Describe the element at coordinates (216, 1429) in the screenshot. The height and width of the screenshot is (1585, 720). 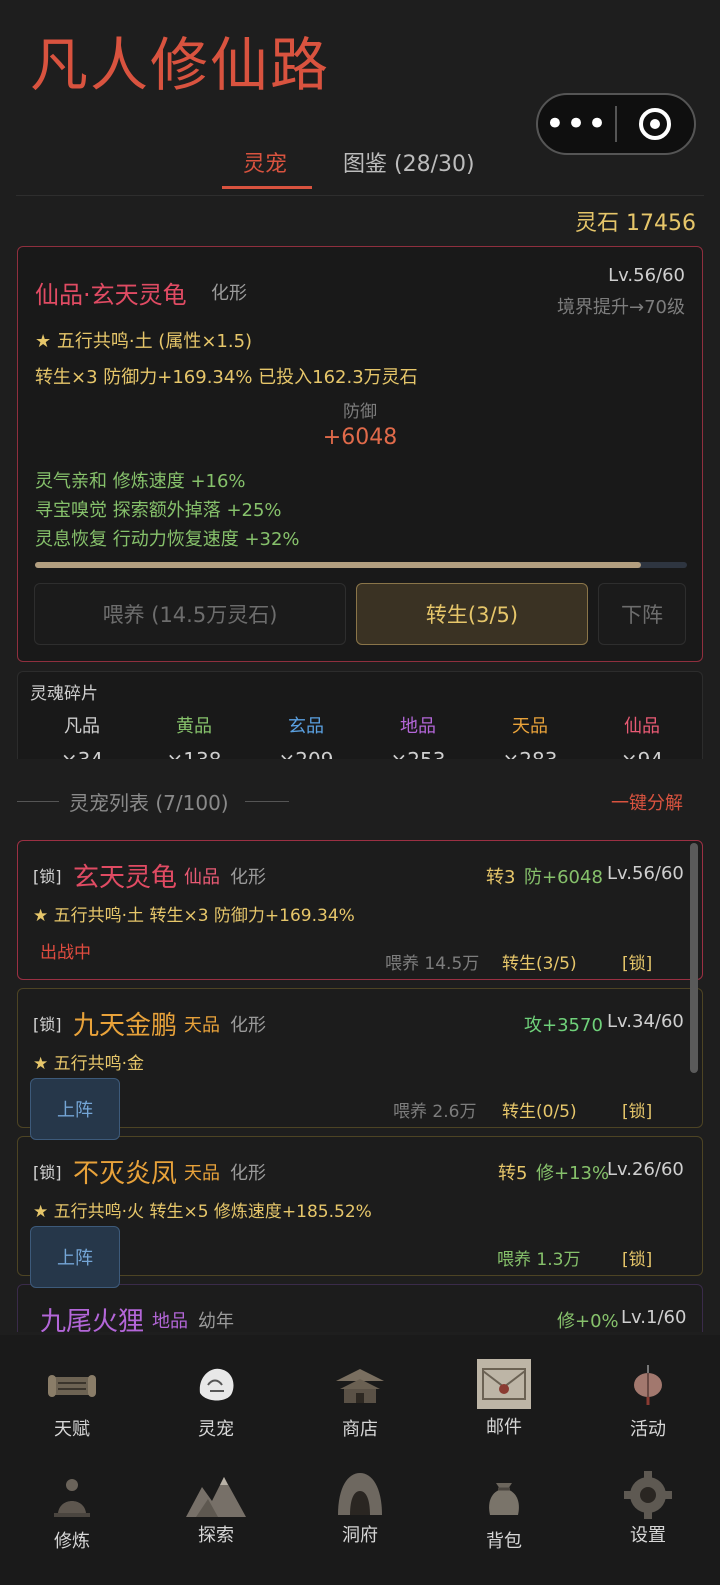
I see `nav-label: 灵宠` at that location.